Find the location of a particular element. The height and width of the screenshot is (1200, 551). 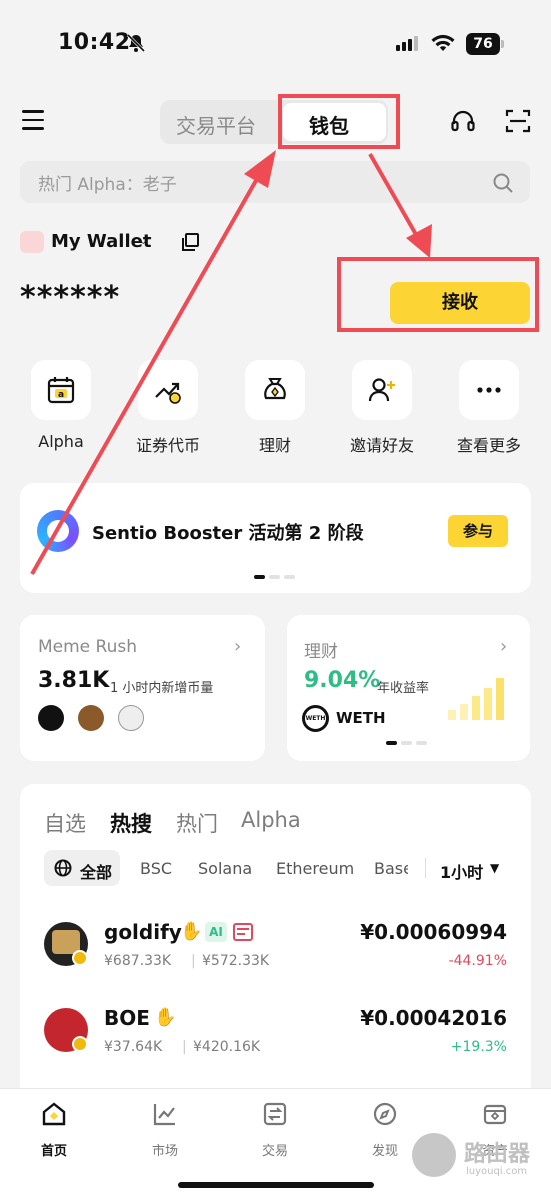

token-liquidity: ¥572.33K is located at coordinates (236, 961).